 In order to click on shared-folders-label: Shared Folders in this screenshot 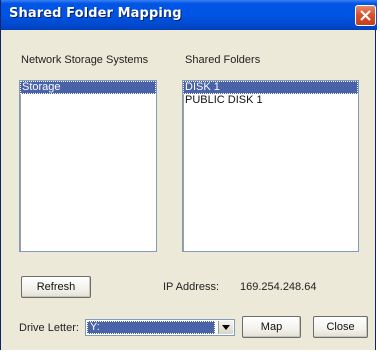, I will do `click(223, 60)`.